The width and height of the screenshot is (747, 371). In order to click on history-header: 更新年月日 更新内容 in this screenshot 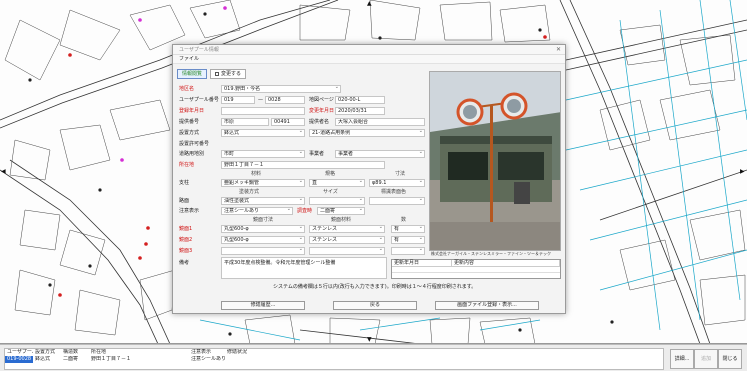, I will do `click(476, 263)`.